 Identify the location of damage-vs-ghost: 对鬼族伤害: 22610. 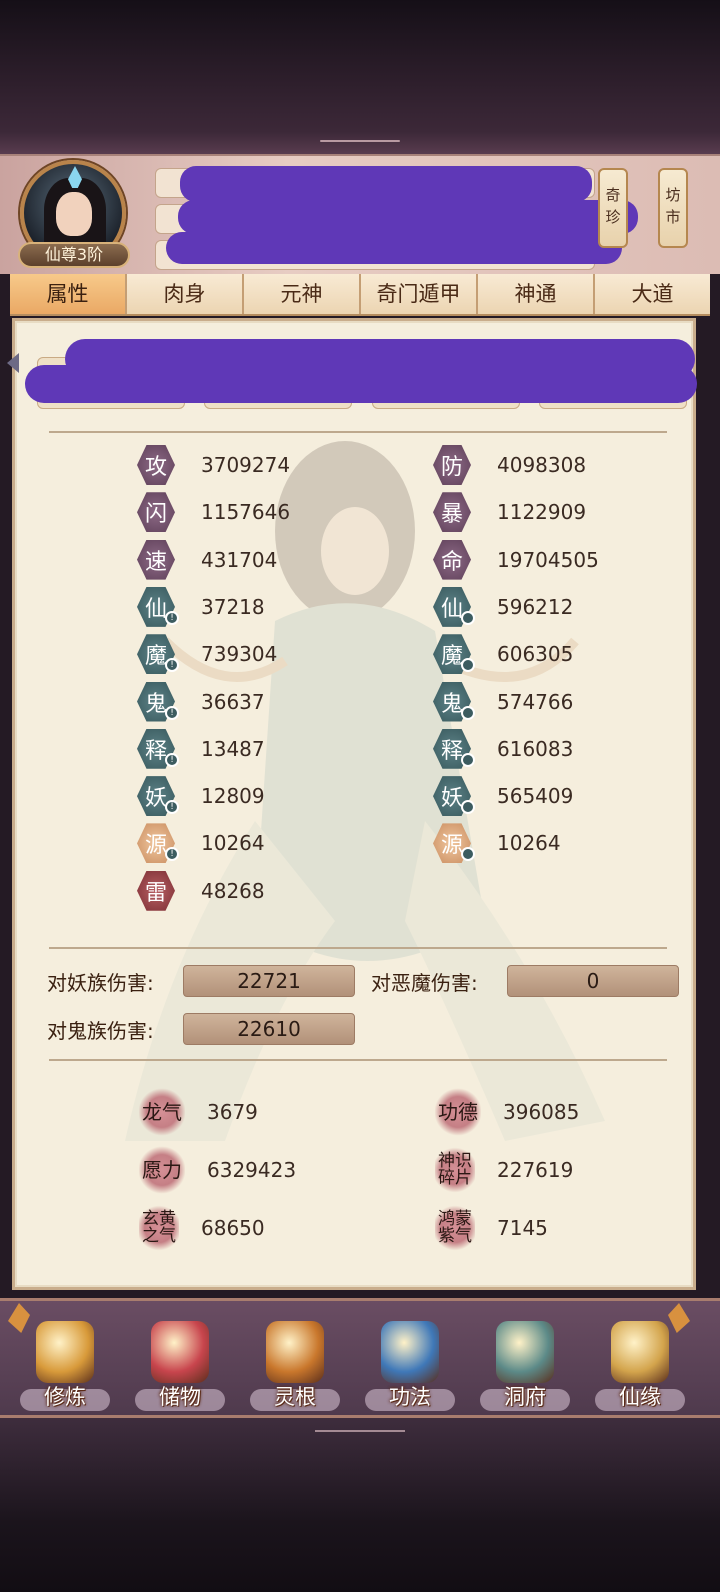
(201, 1029).